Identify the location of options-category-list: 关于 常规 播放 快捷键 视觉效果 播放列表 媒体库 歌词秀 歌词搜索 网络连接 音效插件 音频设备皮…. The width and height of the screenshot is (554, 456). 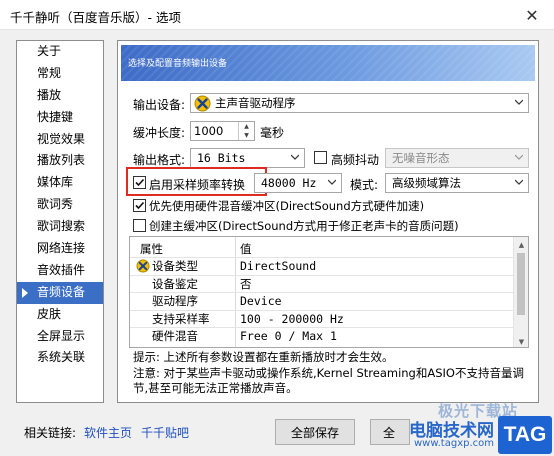
(60, 221).